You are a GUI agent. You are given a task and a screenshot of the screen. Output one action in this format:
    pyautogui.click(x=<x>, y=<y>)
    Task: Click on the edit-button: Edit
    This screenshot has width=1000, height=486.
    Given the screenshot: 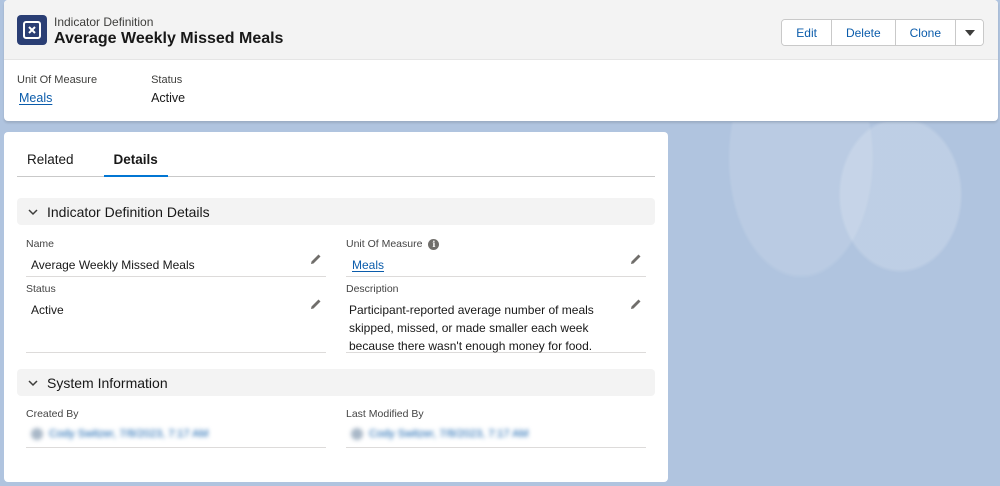 What is the action you would take?
    pyautogui.click(x=807, y=32)
    